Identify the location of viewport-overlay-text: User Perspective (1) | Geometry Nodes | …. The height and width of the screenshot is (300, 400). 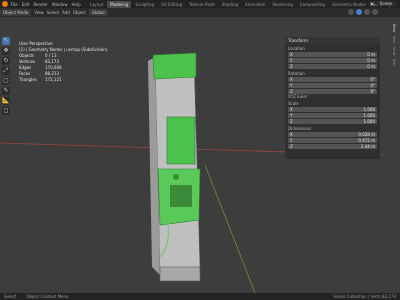
(63, 62).